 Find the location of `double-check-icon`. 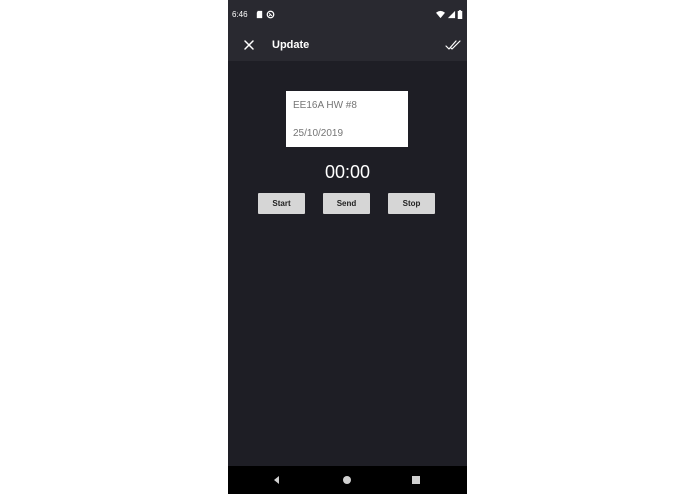

double-check-icon is located at coordinates (453, 45).